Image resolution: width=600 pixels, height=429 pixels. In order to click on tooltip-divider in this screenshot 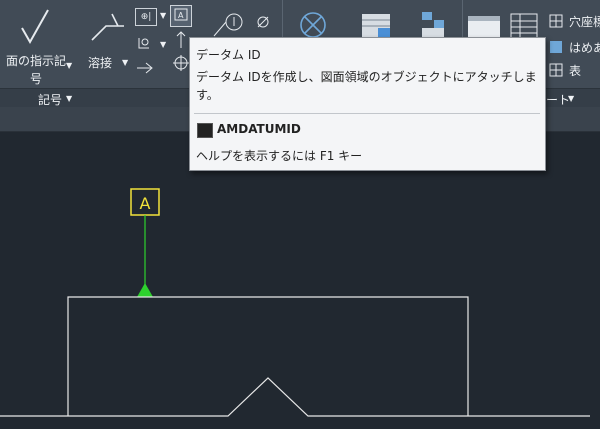, I will do `click(367, 113)`.